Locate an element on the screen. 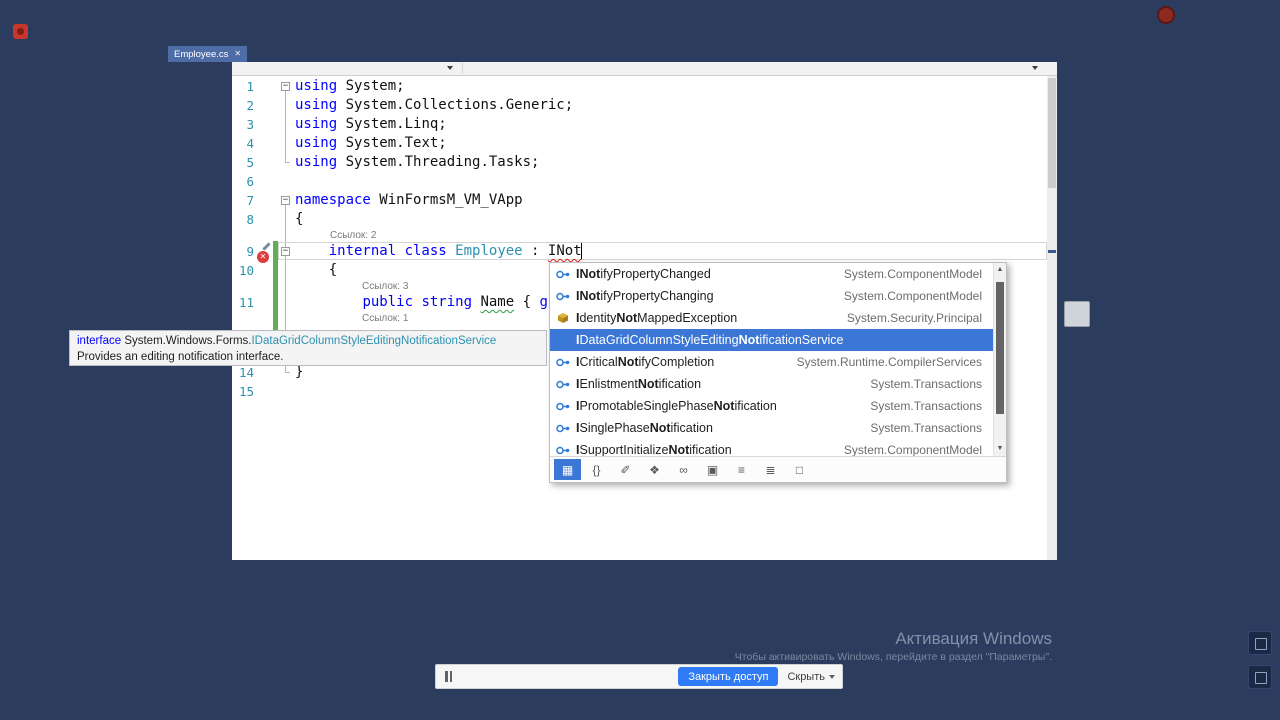 This screenshot has width=1280, height=720. filter-interfaces-button: ∞ is located at coordinates (683, 469).